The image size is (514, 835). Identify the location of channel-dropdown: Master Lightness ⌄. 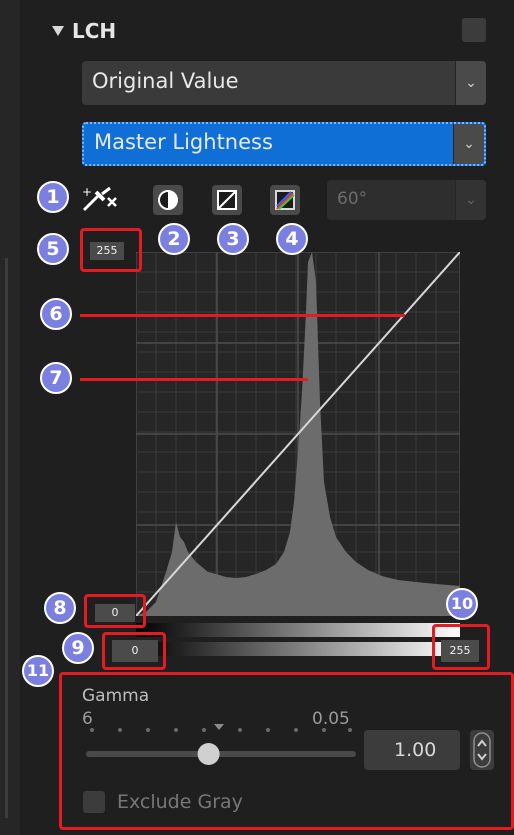
(284, 144).